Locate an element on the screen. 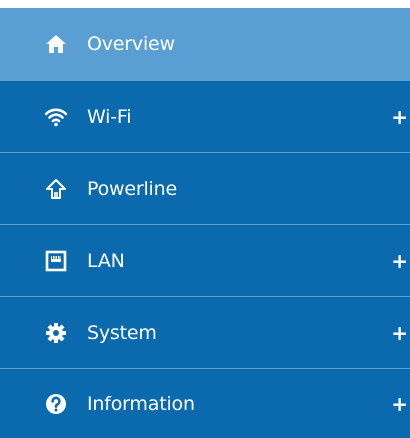 This screenshot has width=410, height=438. home-icon is located at coordinates (56, 44).